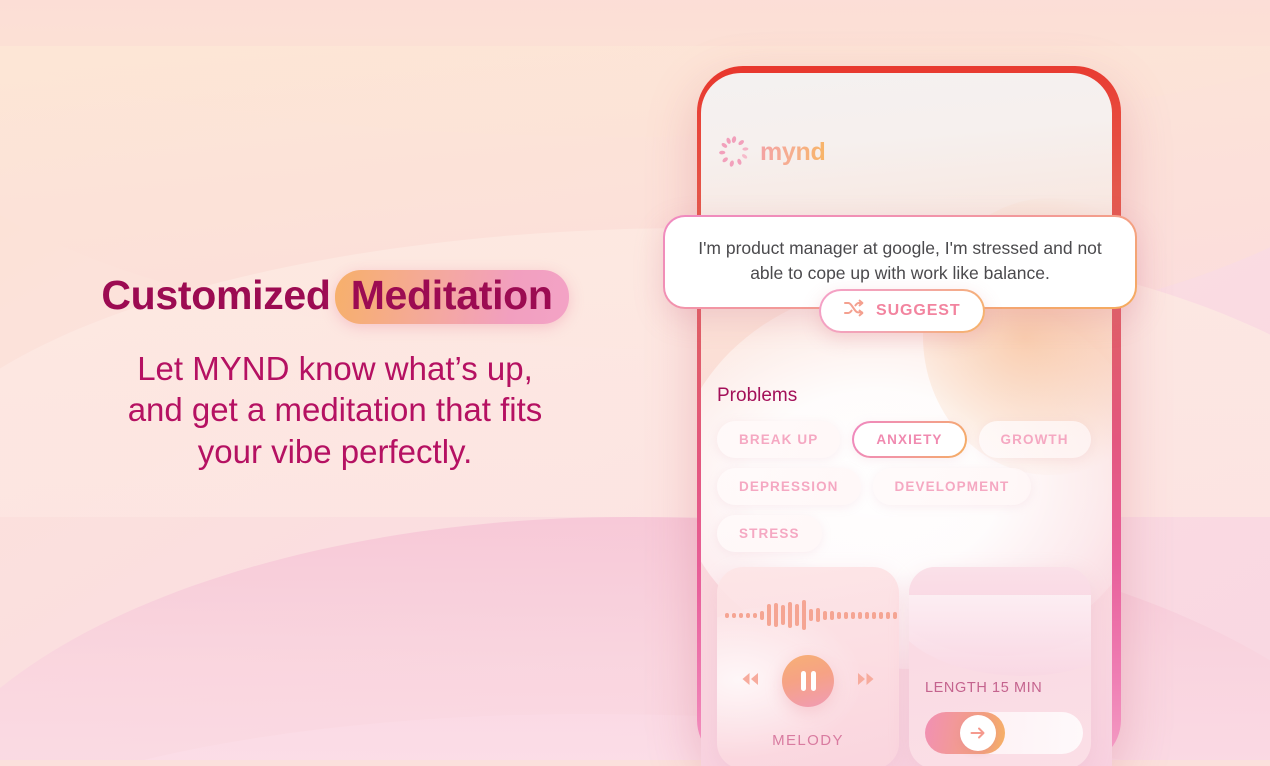  I want to click on problem-tag-depression: DEPRESSION, so click(789, 486).